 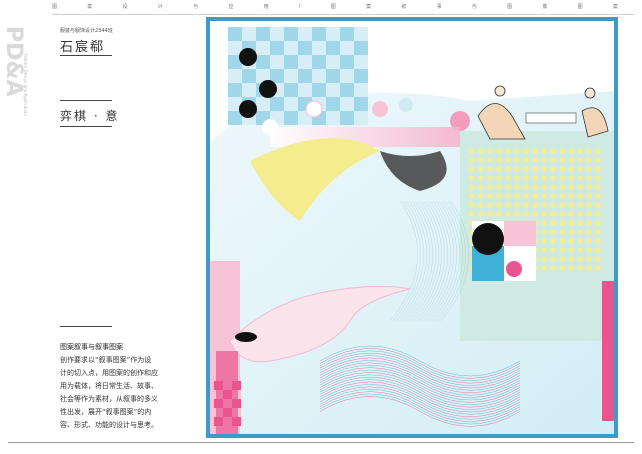 I want to click on pink-block, so click(x=520, y=233).